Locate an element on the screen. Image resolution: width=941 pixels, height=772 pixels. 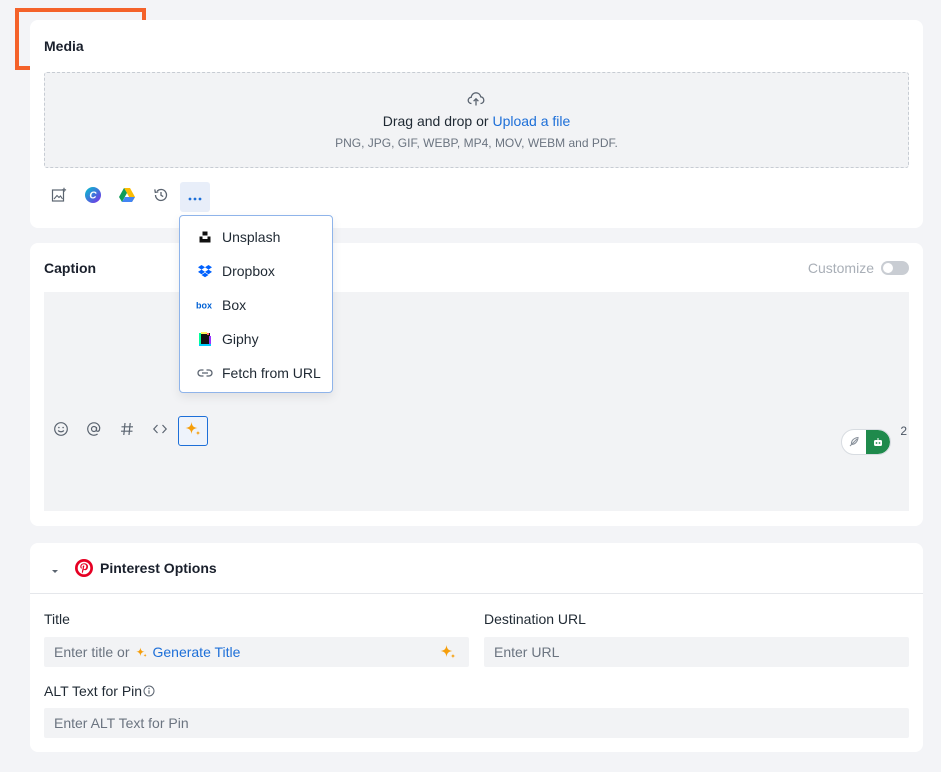
emoji-icon is located at coordinates (61, 431).